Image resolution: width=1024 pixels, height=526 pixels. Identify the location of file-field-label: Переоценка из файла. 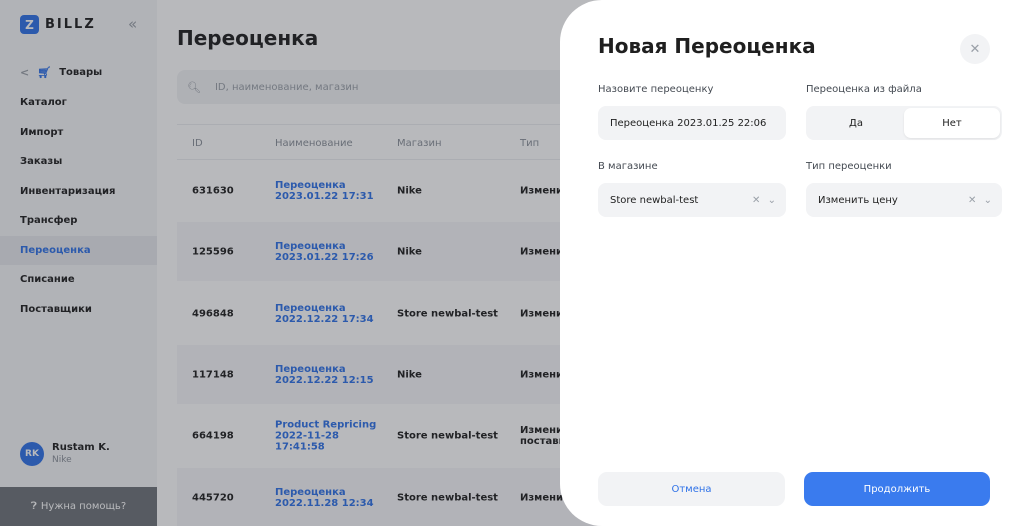
(864, 89).